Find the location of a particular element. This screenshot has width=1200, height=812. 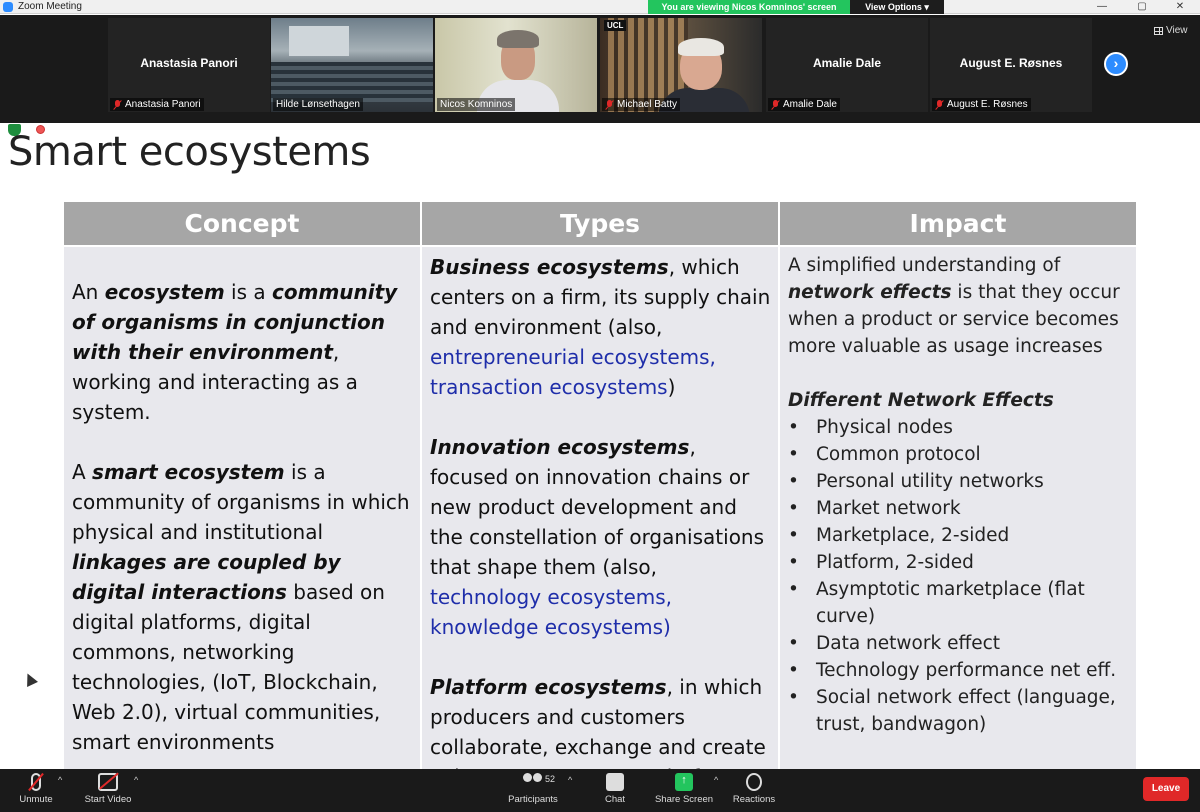

participant-name: August E. Røsnes is located at coordinates (1011, 63).